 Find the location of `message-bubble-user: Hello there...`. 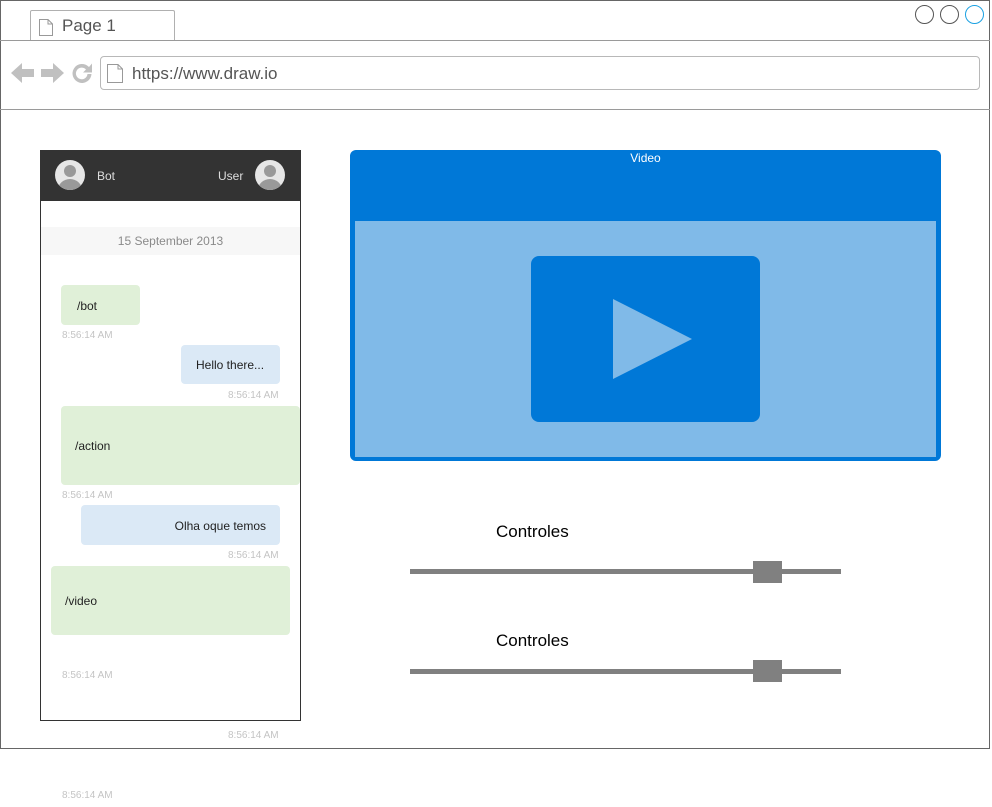

message-bubble-user: Hello there... is located at coordinates (230, 364).